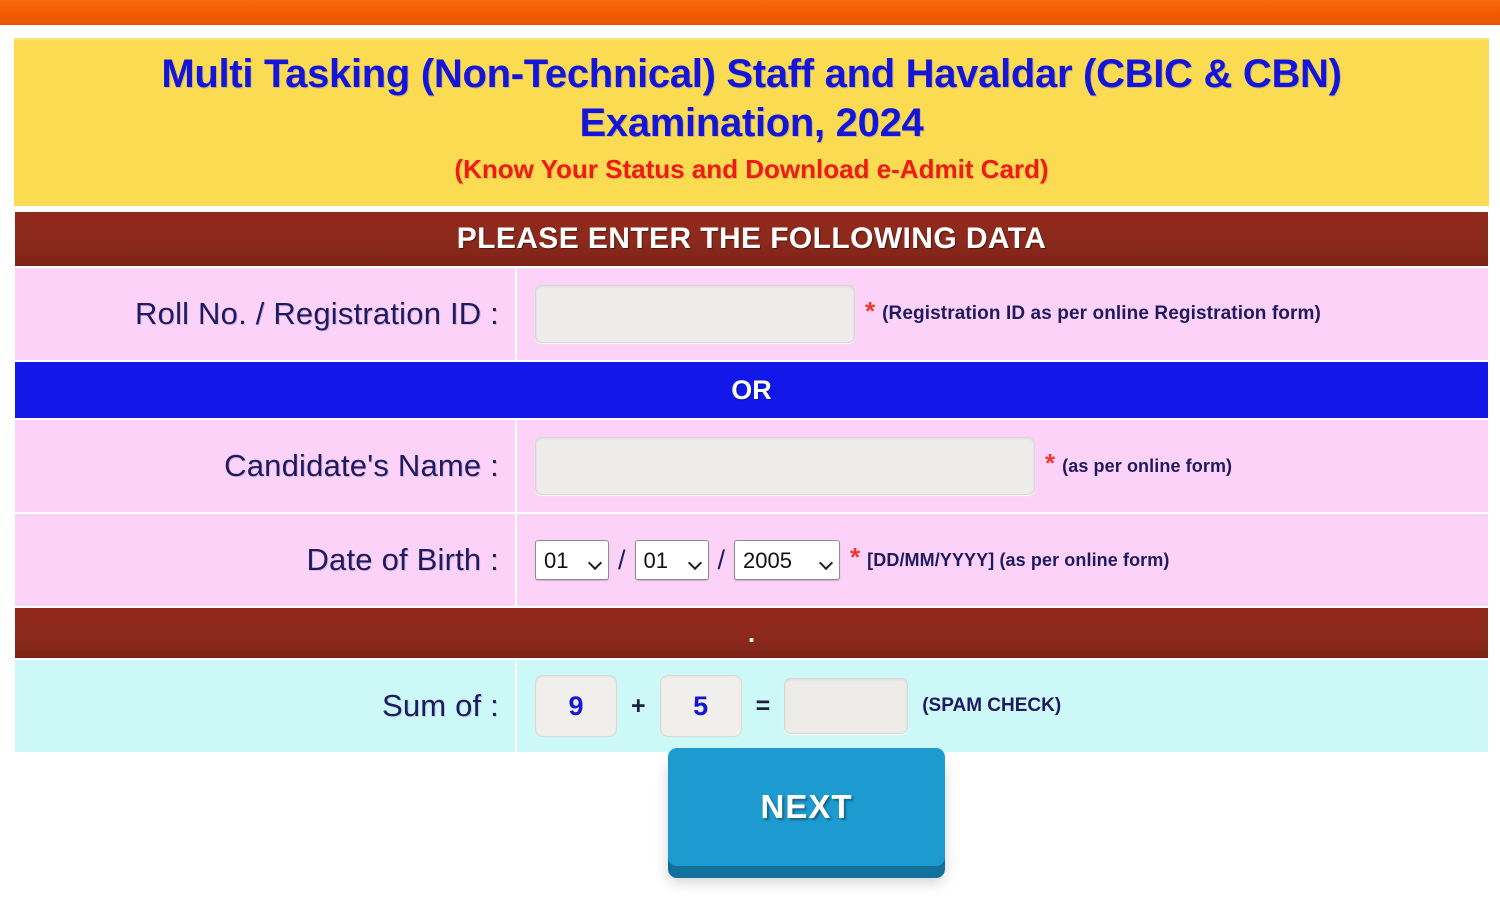 The width and height of the screenshot is (1500, 900). I want to click on spam-check-label: Sum of :, so click(265, 706).